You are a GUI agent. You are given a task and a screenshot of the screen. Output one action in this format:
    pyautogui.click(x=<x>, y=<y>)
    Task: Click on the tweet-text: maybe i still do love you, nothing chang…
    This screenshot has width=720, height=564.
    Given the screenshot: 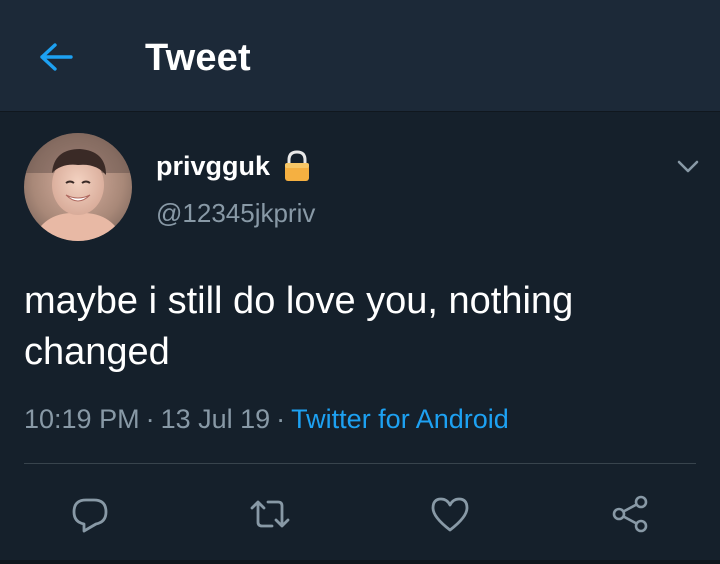 What is the action you would take?
    pyautogui.click(x=299, y=326)
    